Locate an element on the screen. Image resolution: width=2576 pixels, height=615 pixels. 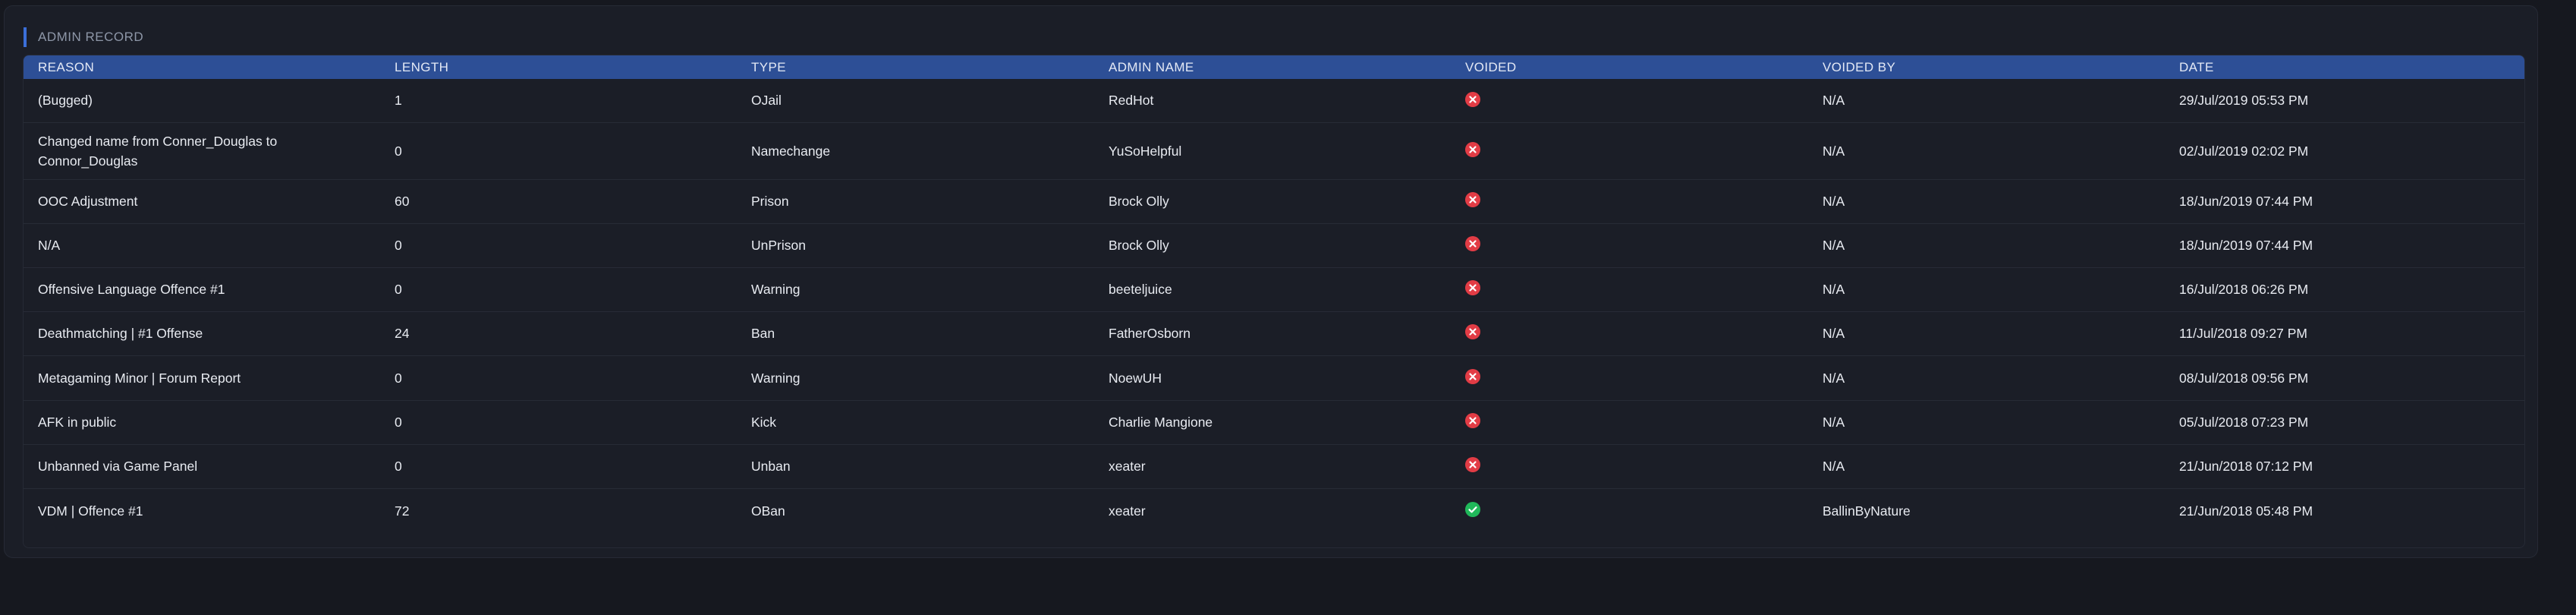
length-cell: 1 is located at coordinates (398, 101).